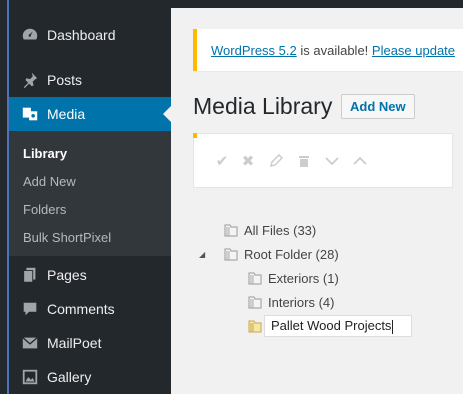 Image resolution: width=463 pixels, height=394 pixels. Describe the element at coordinates (304, 161) in the screenshot. I see `trash-icon` at that location.